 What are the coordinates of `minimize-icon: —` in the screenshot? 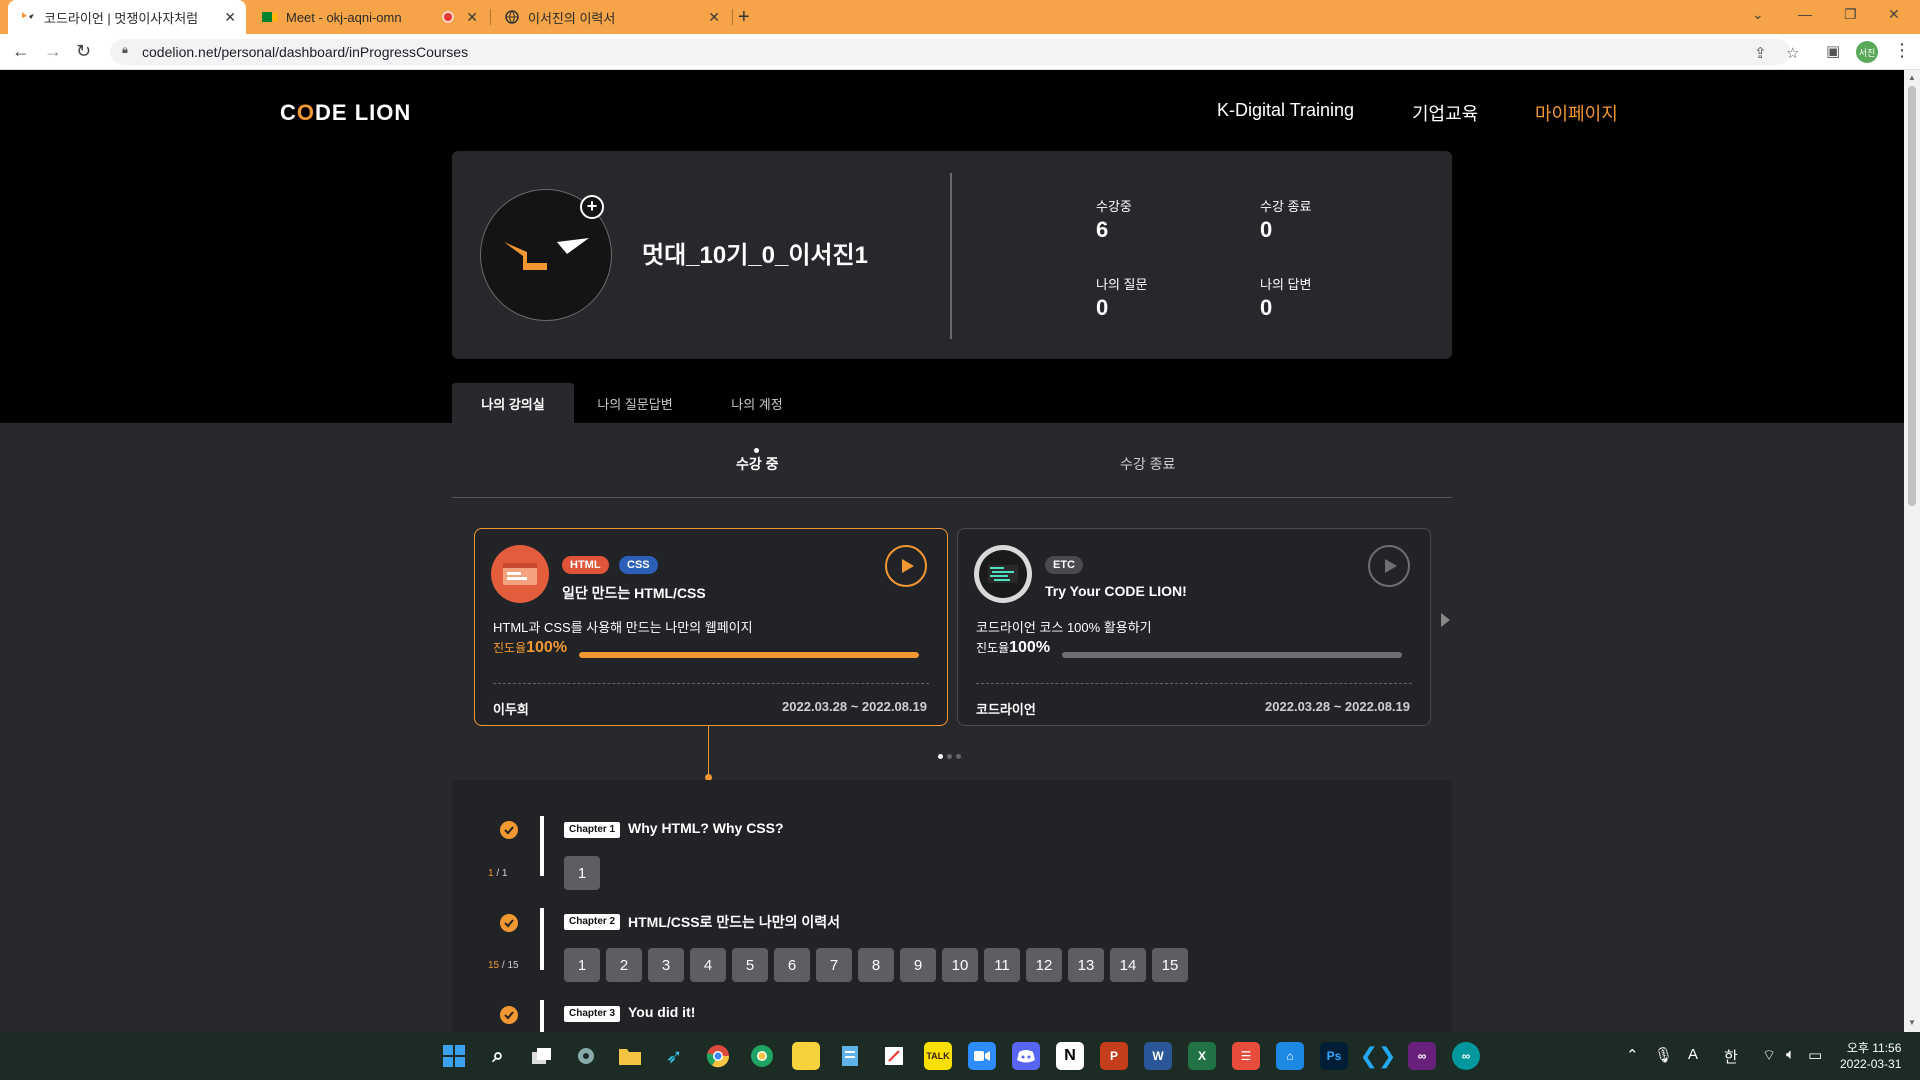 It's located at (1805, 14).